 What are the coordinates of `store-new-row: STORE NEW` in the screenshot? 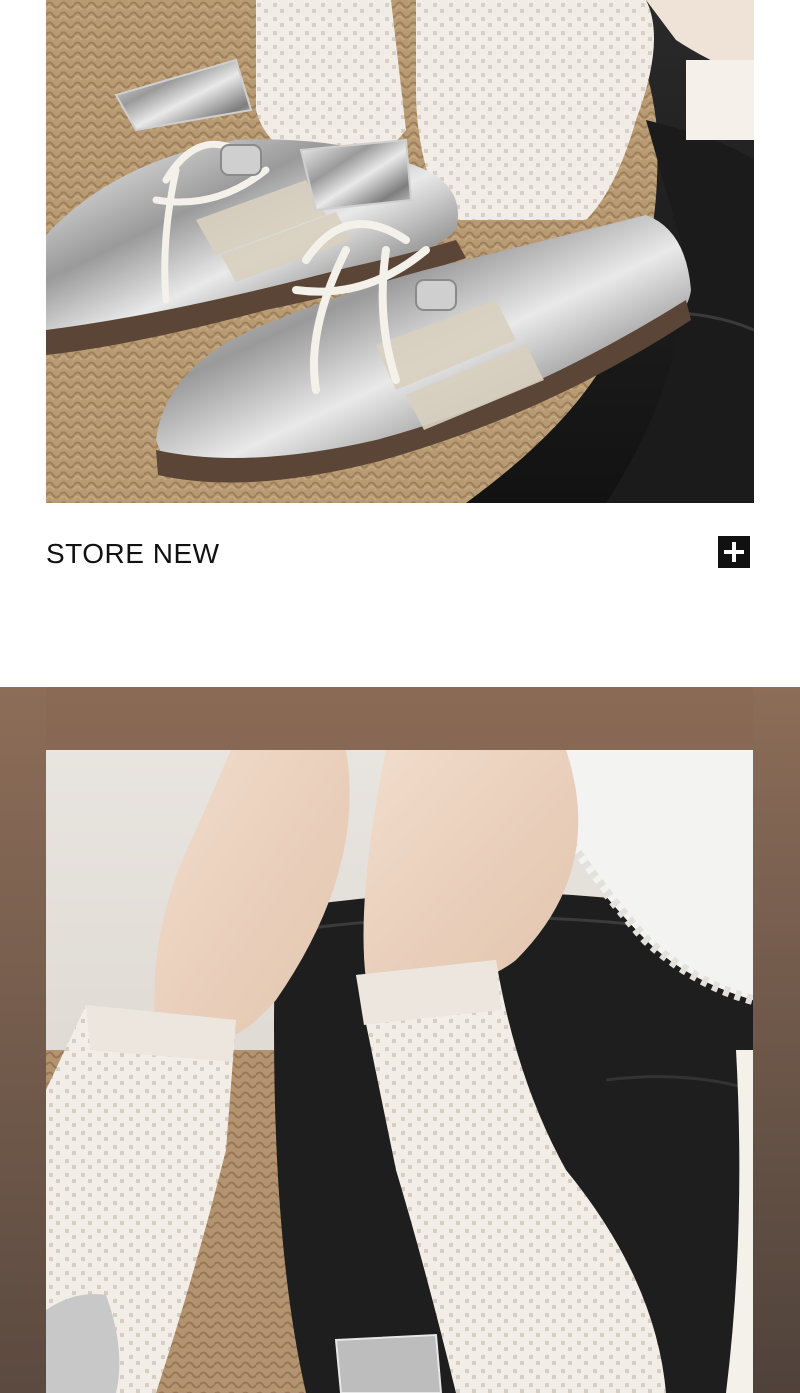 It's located at (399, 555).